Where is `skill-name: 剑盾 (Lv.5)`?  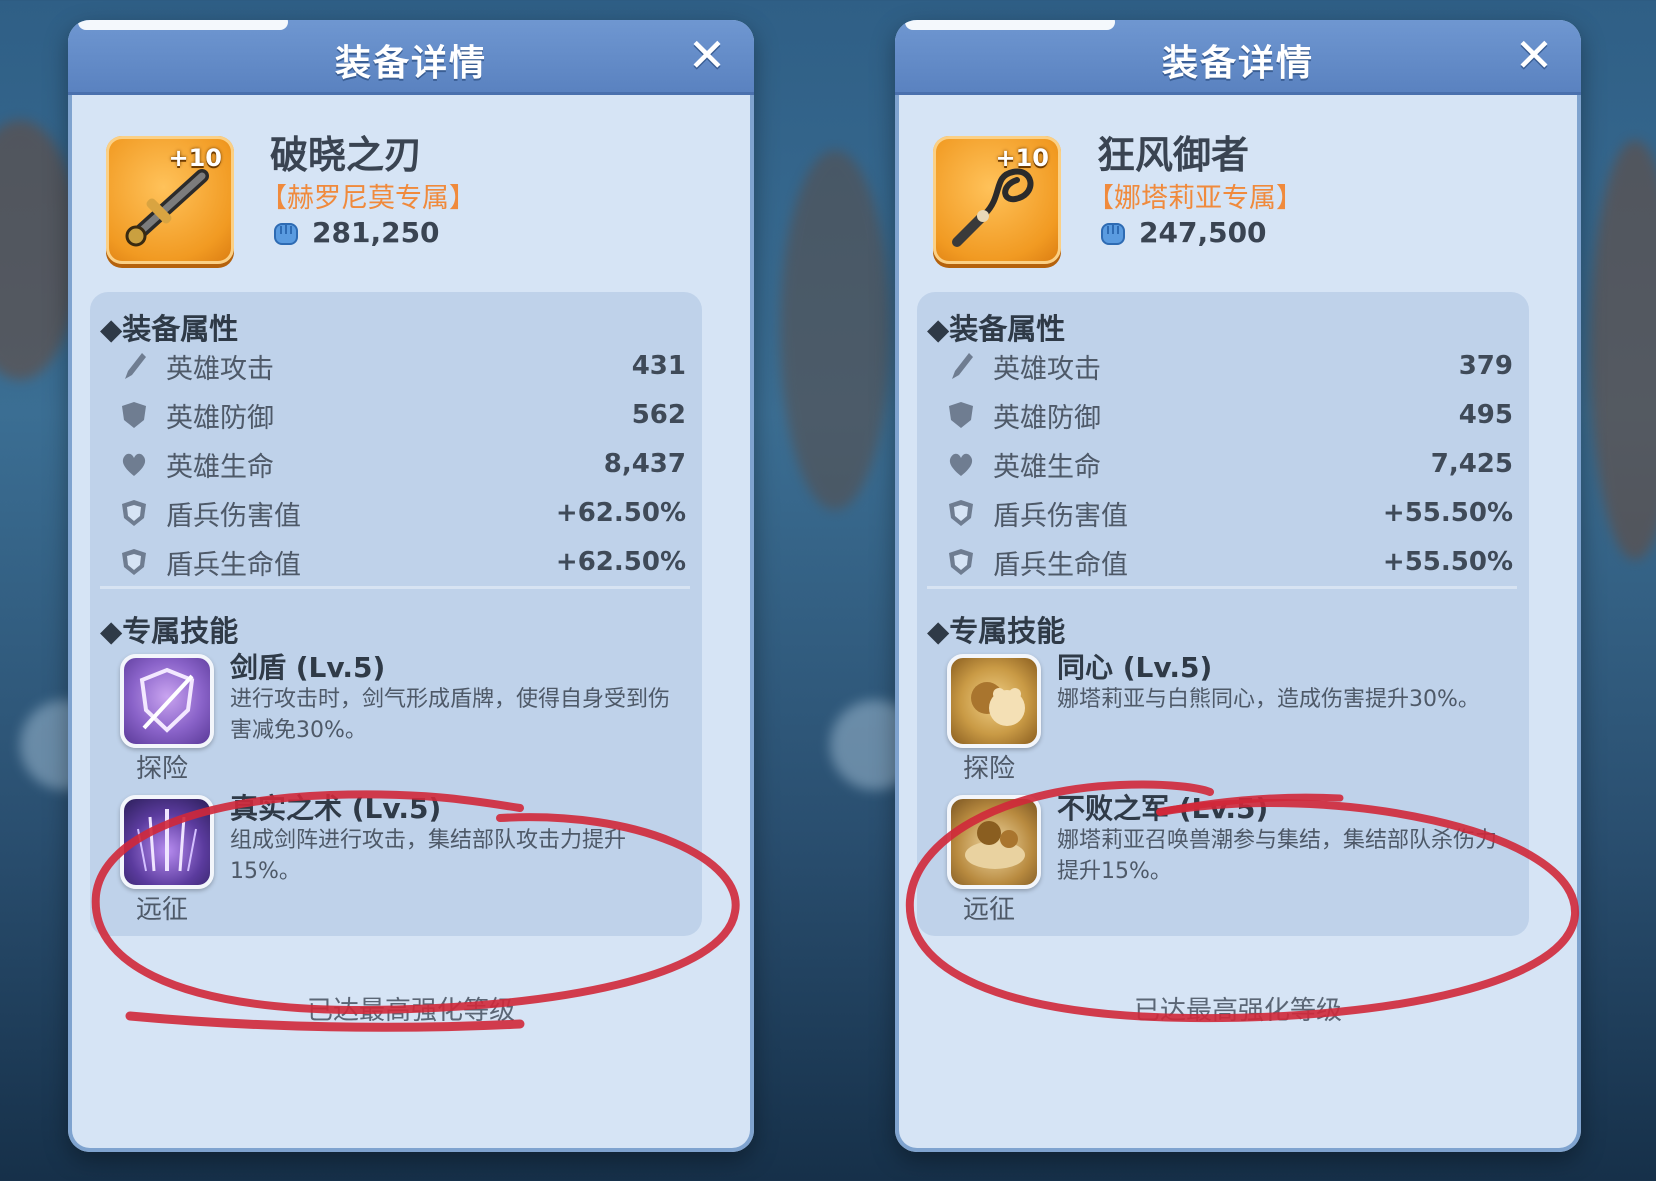
skill-name: 剑盾 (Lv.5) is located at coordinates (308, 667).